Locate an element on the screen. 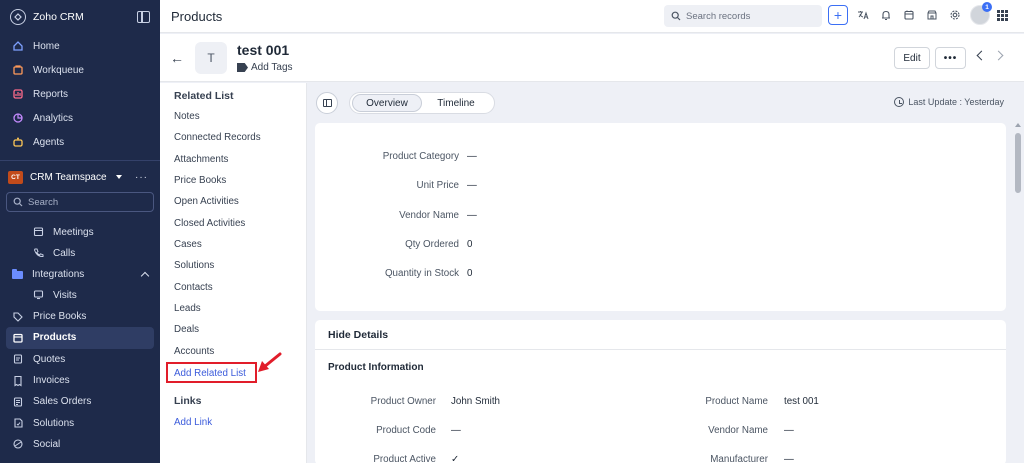 This screenshot has width=1024, height=463. translate-icon is located at coordinates (863, 15).